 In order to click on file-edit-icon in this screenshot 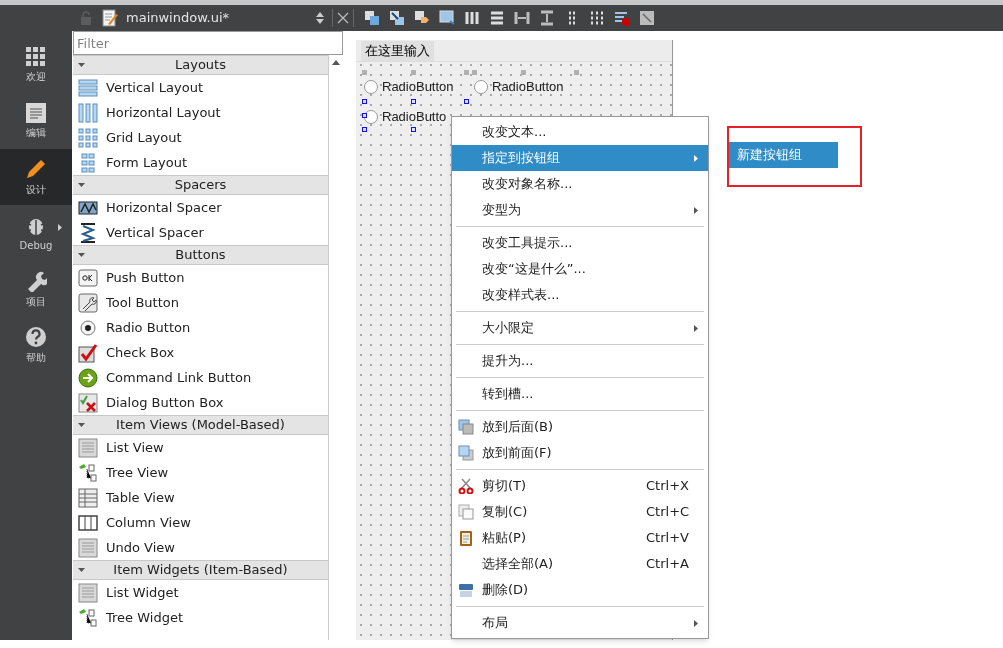, I will do `click(110, 18)`.